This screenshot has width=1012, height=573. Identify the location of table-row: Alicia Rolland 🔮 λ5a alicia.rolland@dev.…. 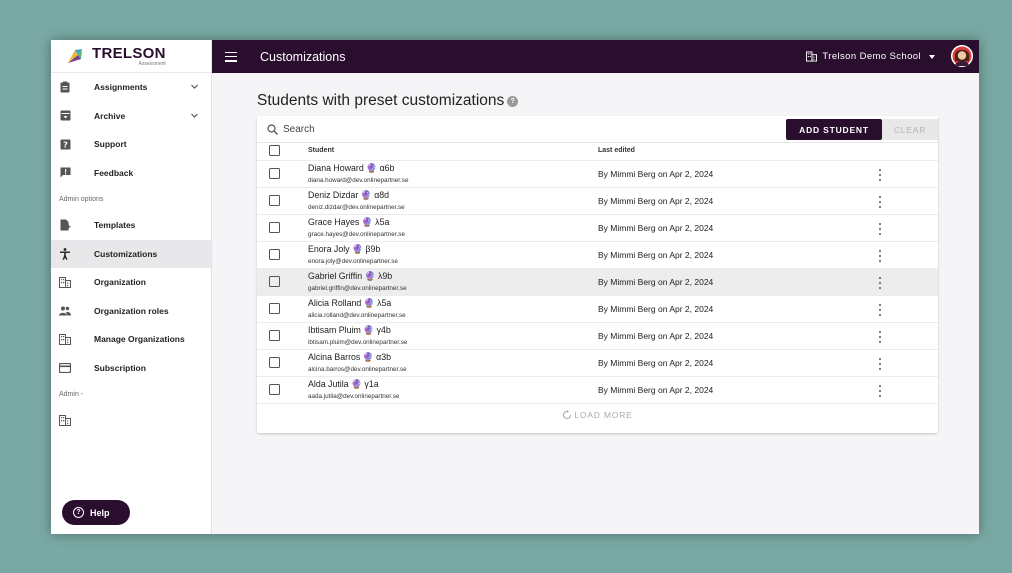
(597, 309).